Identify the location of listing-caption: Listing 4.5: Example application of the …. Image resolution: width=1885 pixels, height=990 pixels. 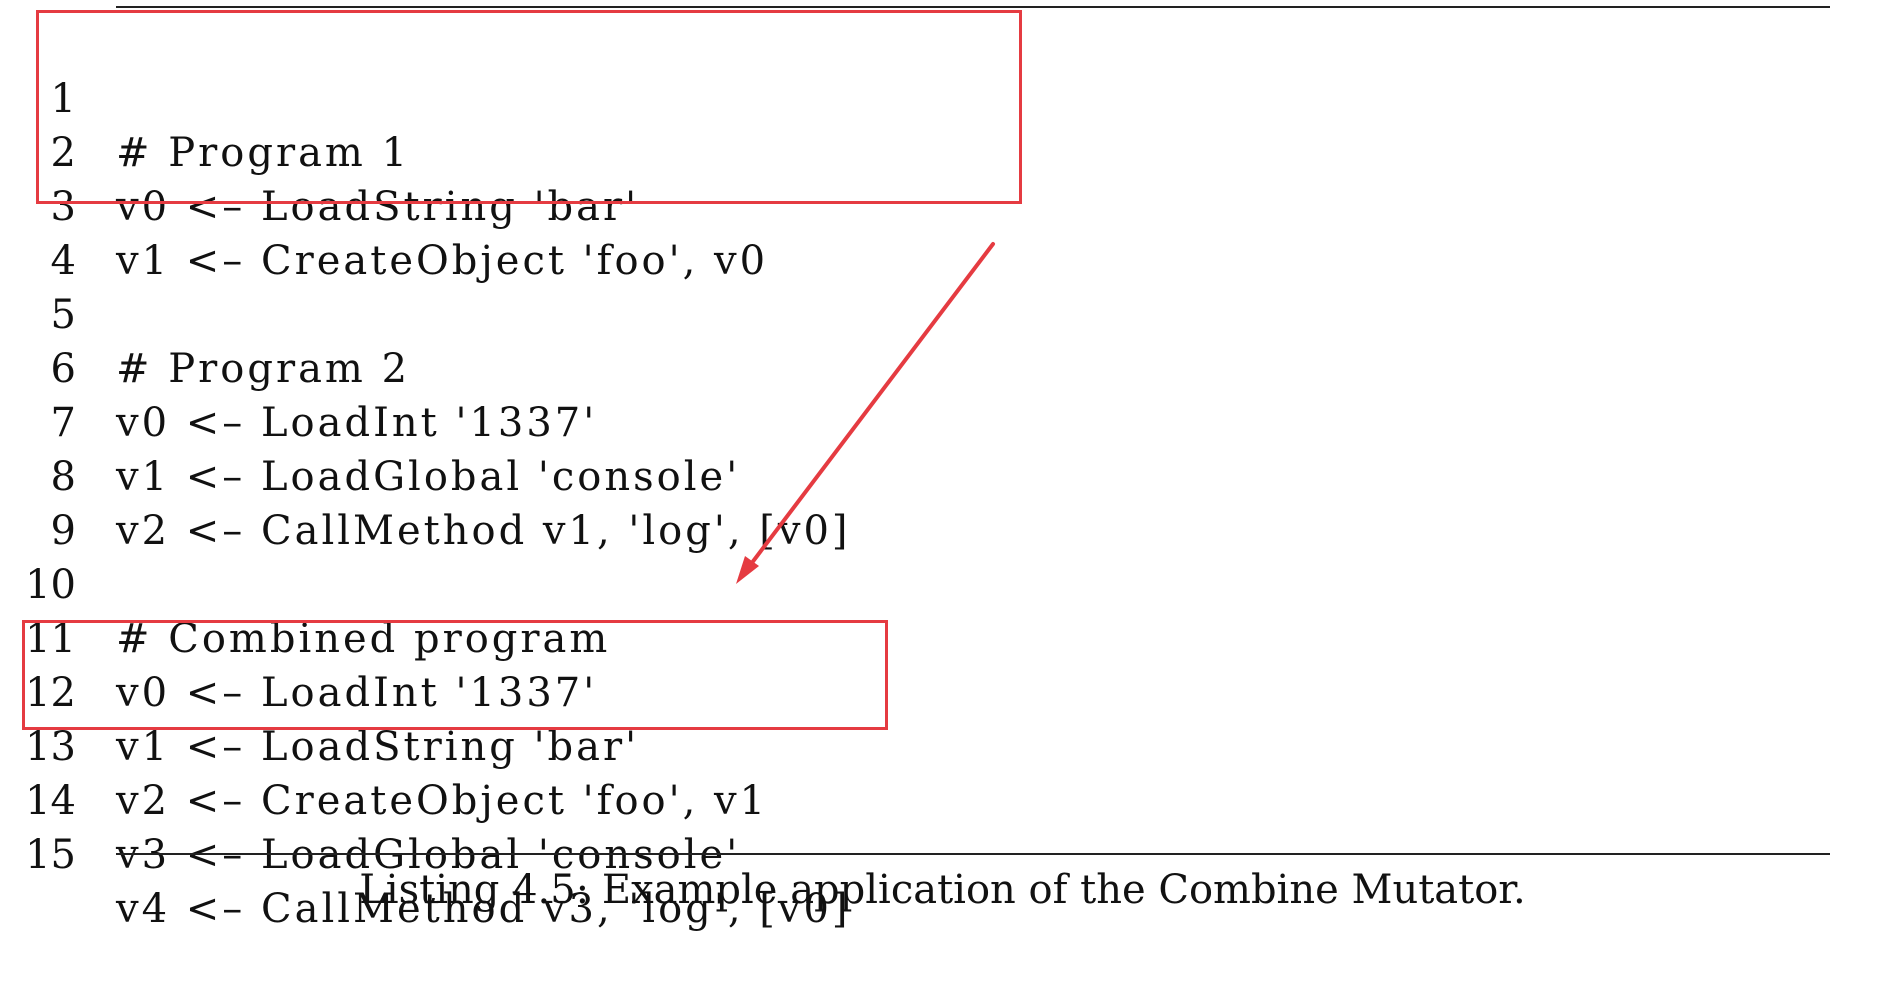
(942, 890).